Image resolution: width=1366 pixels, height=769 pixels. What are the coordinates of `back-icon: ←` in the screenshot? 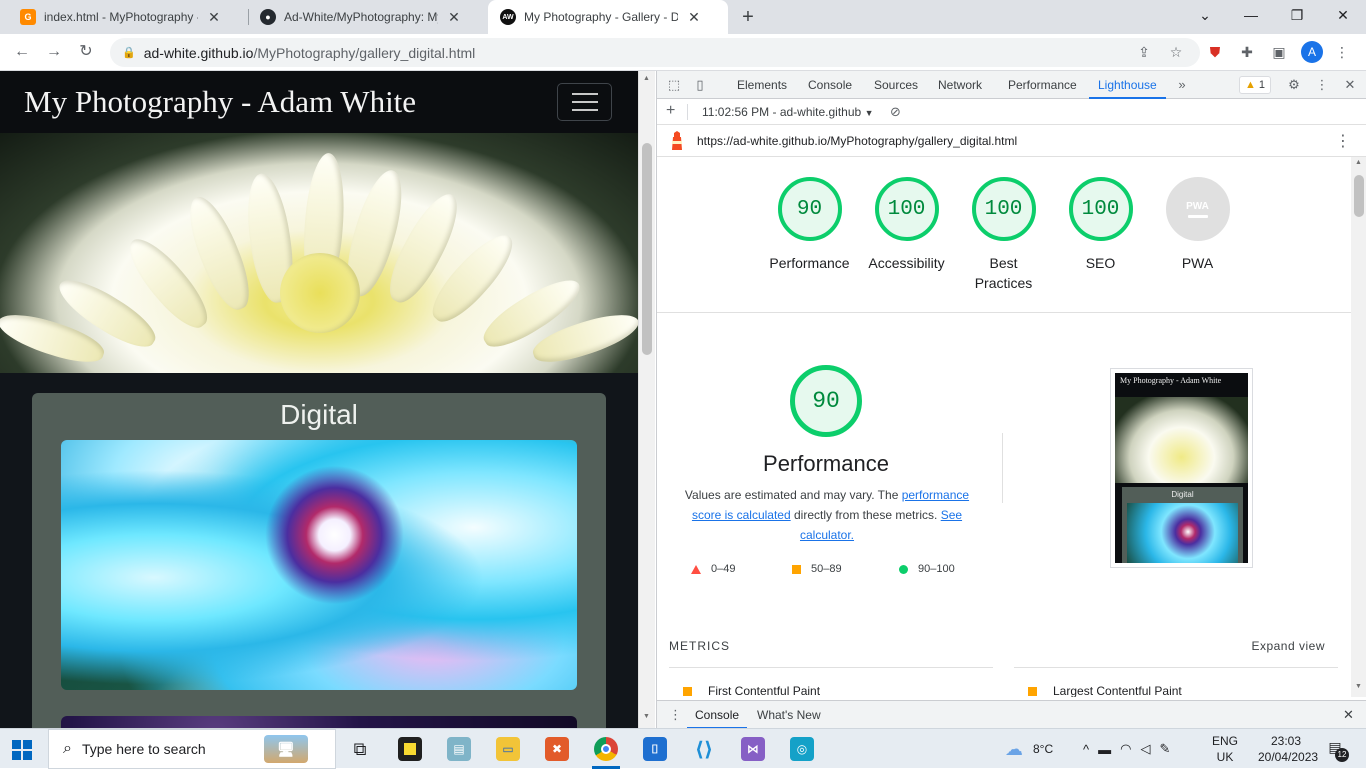 It's located at (22, 52).